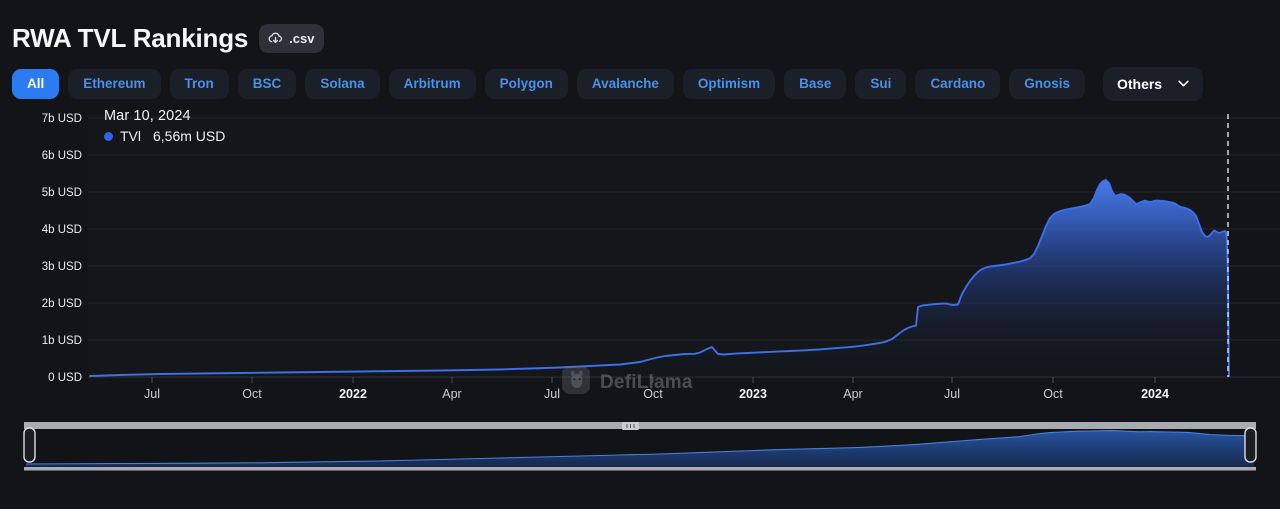 This screenshot has height=509, width=1280. I want to click on chain-tab-arbitrum: Arbitrum, so click(432, 83).